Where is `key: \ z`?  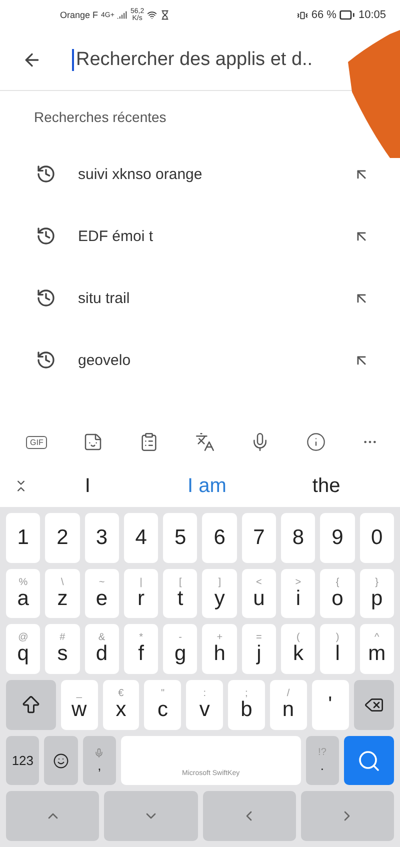
key: \ z is located at coordinates (62, 593).